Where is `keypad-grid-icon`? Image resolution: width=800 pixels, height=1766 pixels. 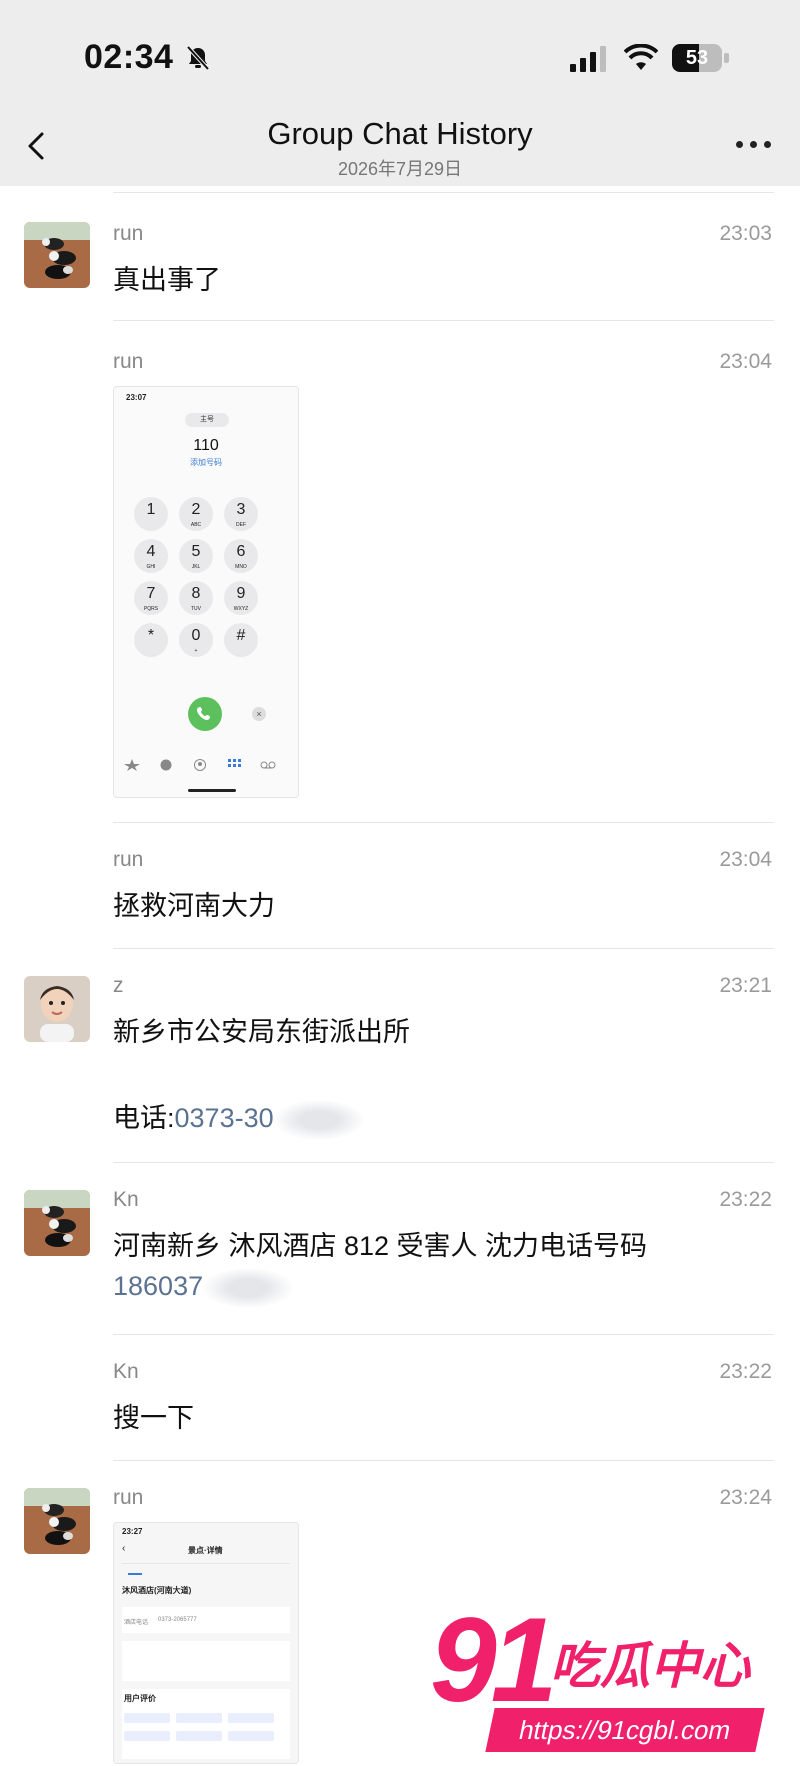
keypad-grid-icon is located at coordinates (234, 765).